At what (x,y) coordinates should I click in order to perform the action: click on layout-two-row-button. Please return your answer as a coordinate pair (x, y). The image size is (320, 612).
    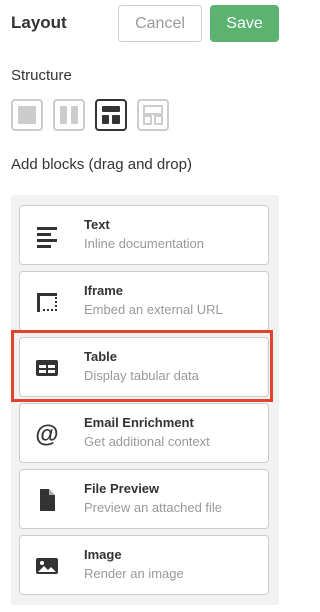
    Looking at the image, I should click on (153, 115).